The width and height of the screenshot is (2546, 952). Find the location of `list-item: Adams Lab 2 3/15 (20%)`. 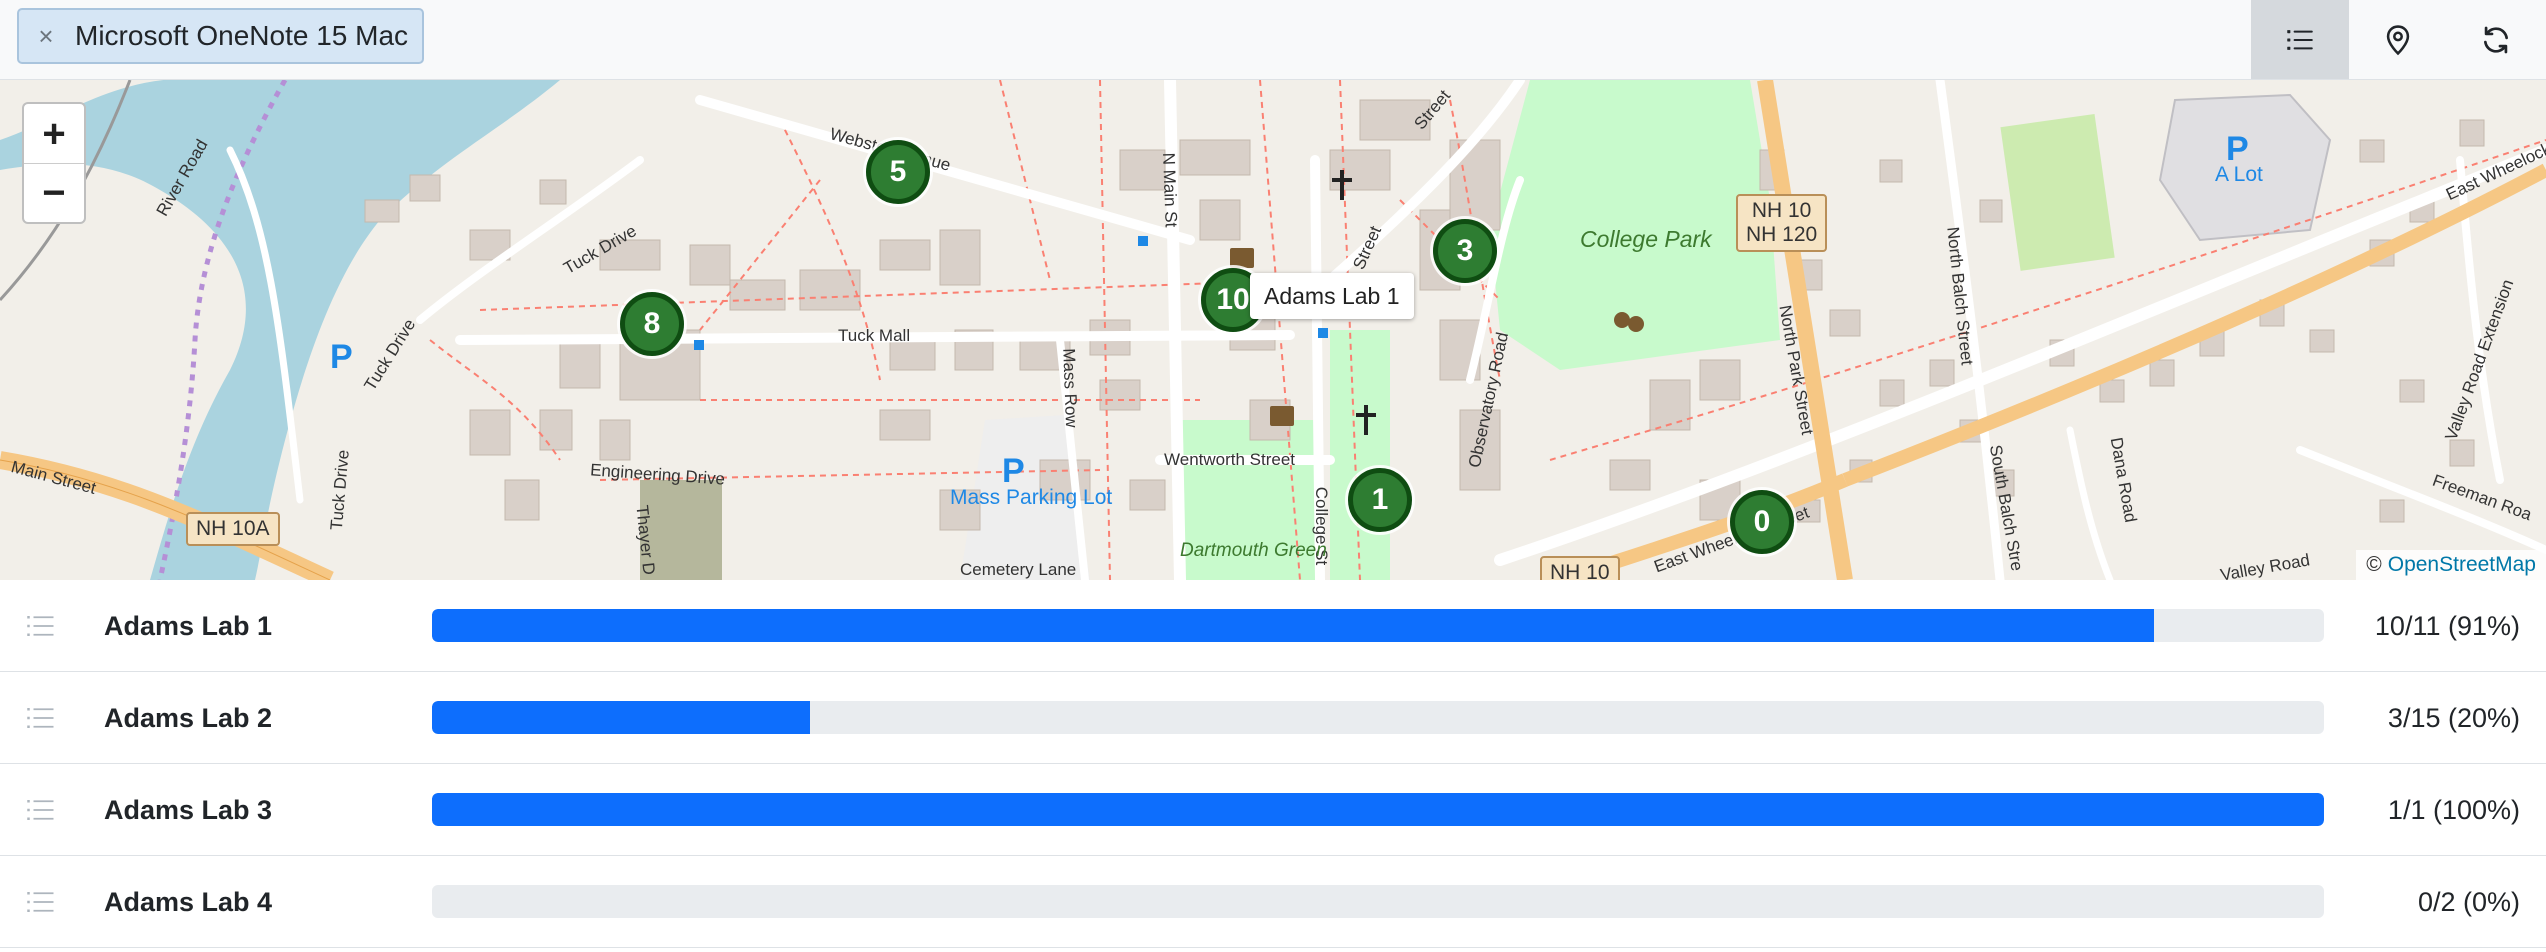

list-item: Adams Lab 2 3/15 (20%) is located at coordinates (1273, 718).